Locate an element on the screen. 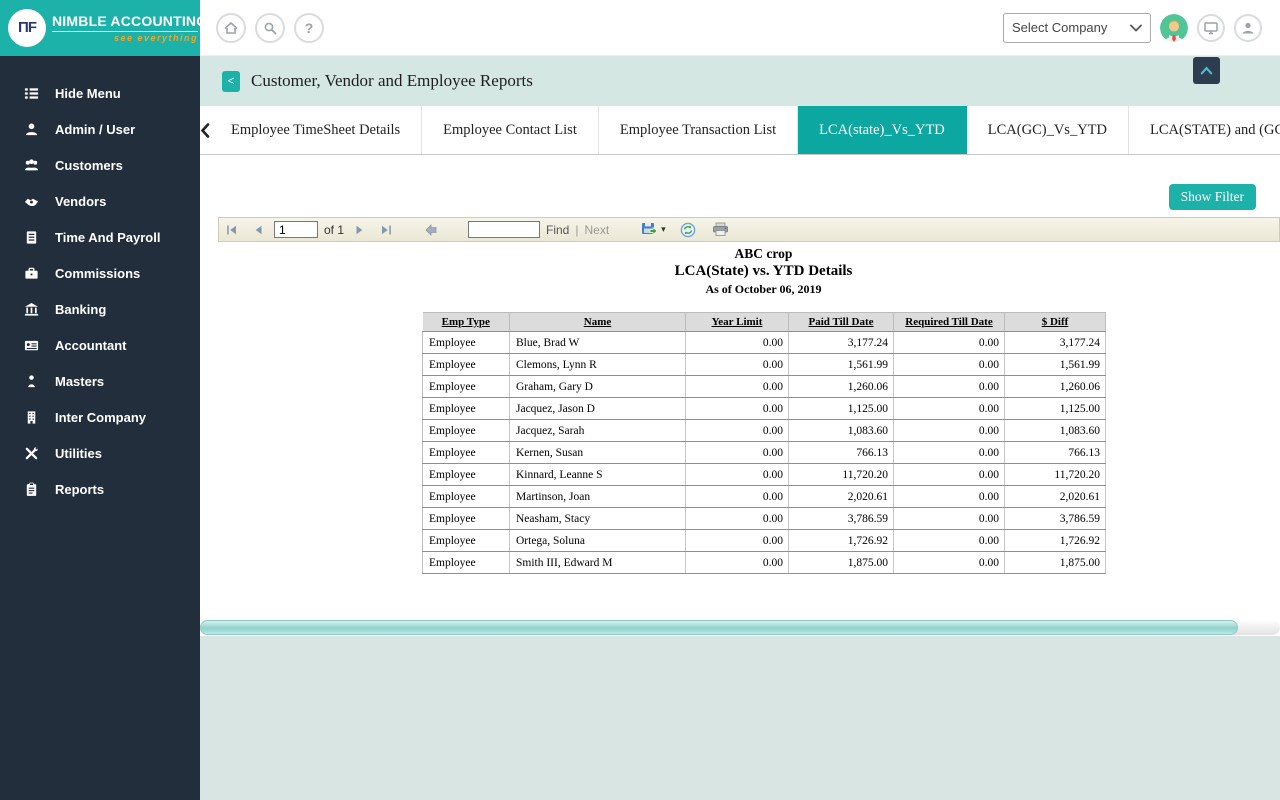  report-as-of-date: As of October 06, 2019 is located at coordinates (763, 289).